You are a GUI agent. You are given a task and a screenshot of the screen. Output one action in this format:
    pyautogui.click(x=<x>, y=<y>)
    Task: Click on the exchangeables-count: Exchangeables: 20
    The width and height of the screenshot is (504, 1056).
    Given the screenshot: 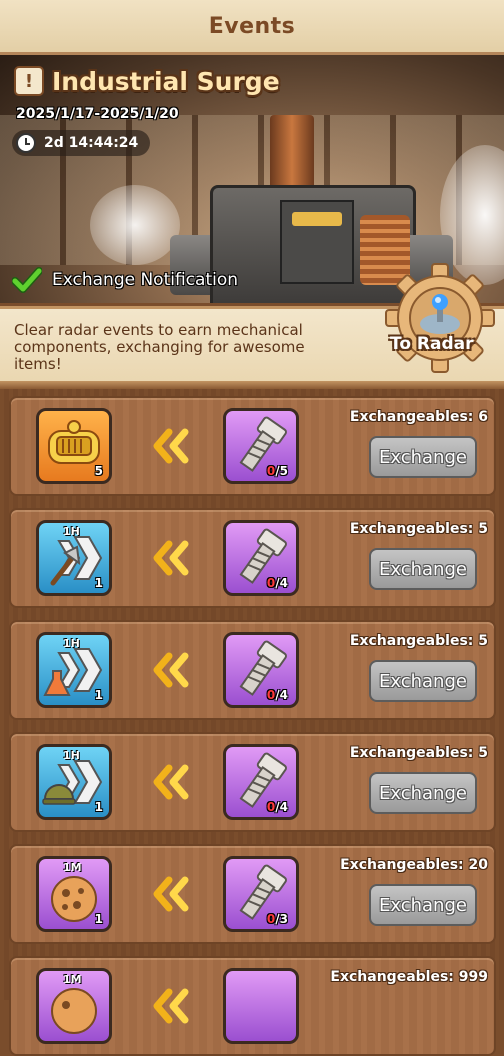 What is the action you would take?
    pyautogui.click(x=414, y=865)
    